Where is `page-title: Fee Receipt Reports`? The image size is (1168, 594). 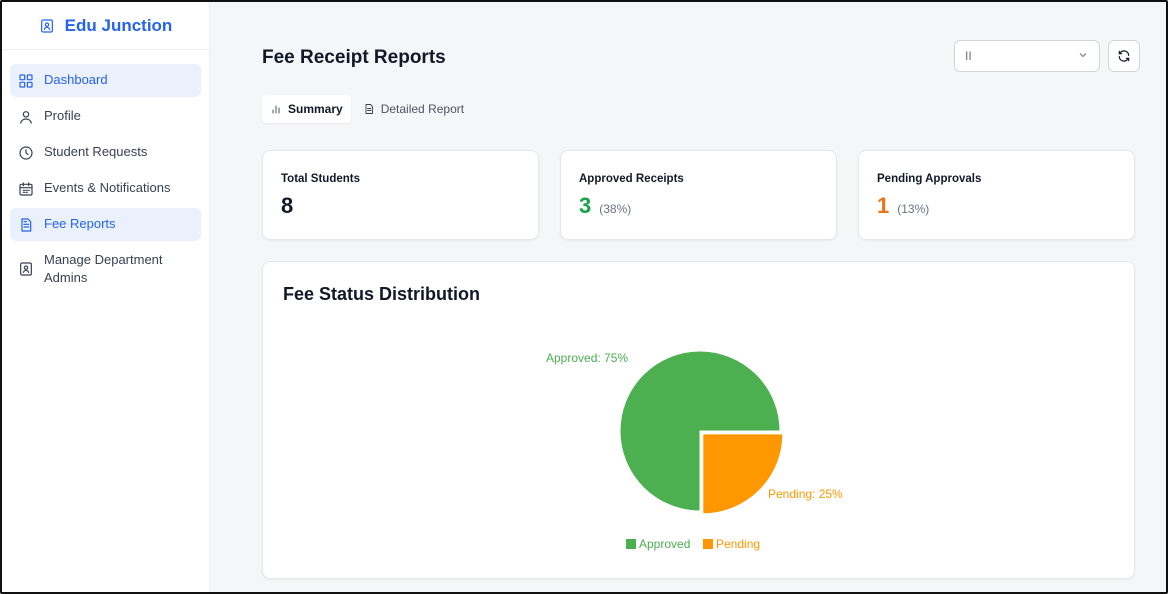 page-title: Fee Receipt Reports is located at coordinates (354, 57).